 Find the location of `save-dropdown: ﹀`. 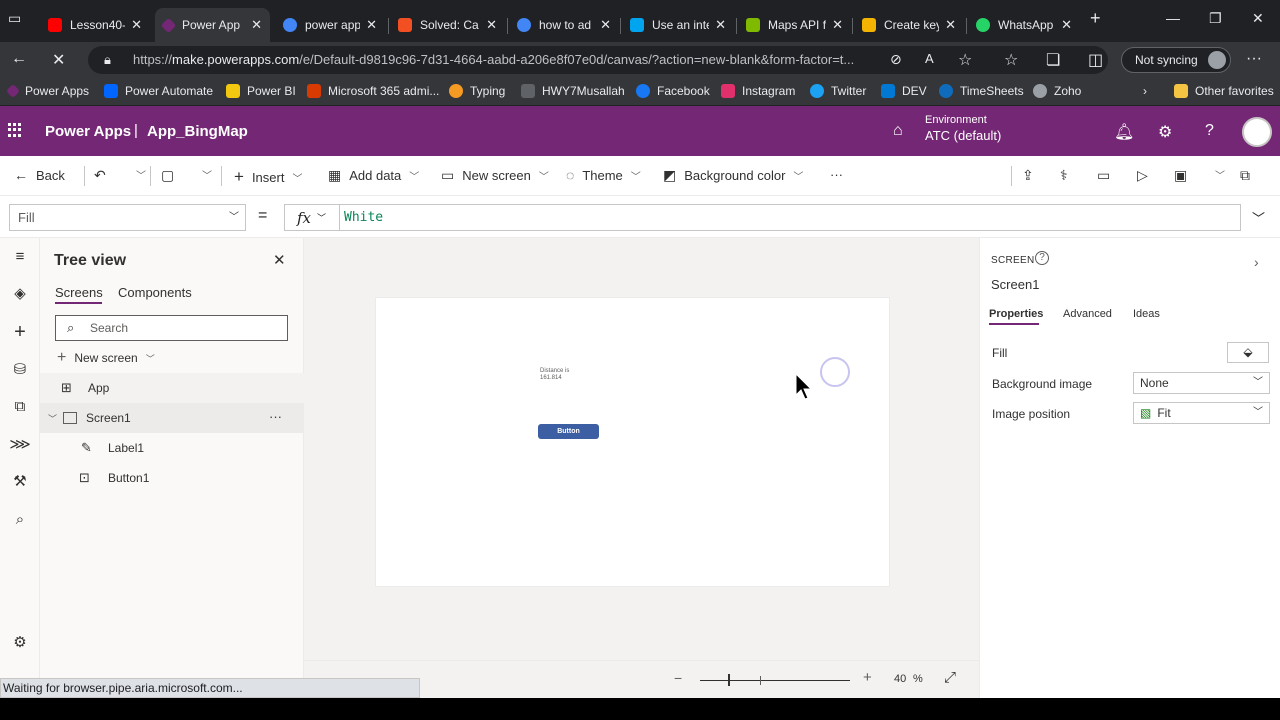

save-dropdown: ﹀ is located at coordinates (1216, 174).